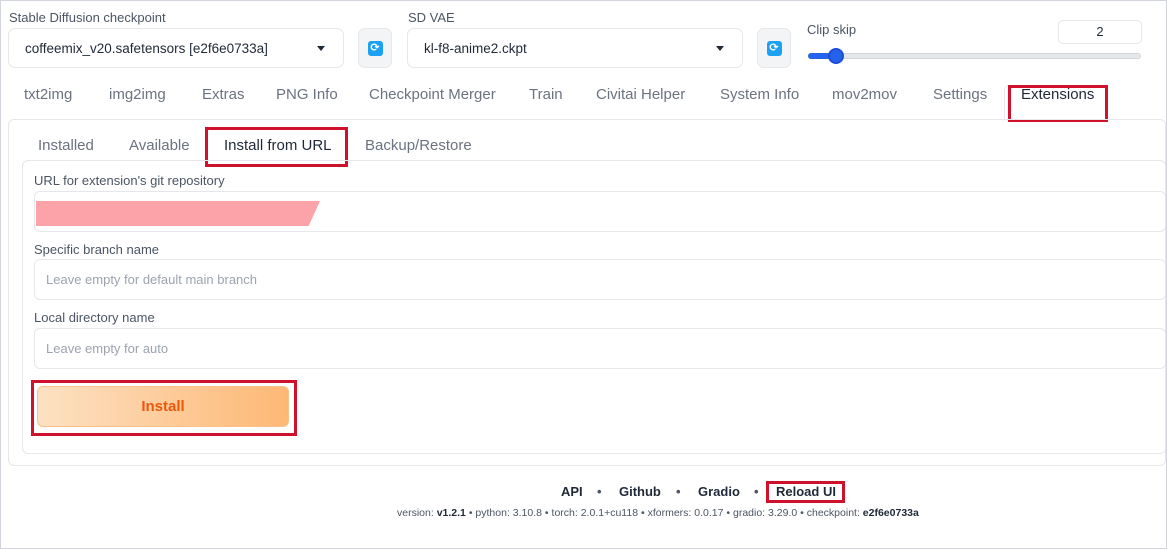 Image resolution: width=1167 pixels, height=549 pixels. What do you see at coordinates (178, 213) in the screenshot?
I see `redacted-url` at bounding box center [178, 213].